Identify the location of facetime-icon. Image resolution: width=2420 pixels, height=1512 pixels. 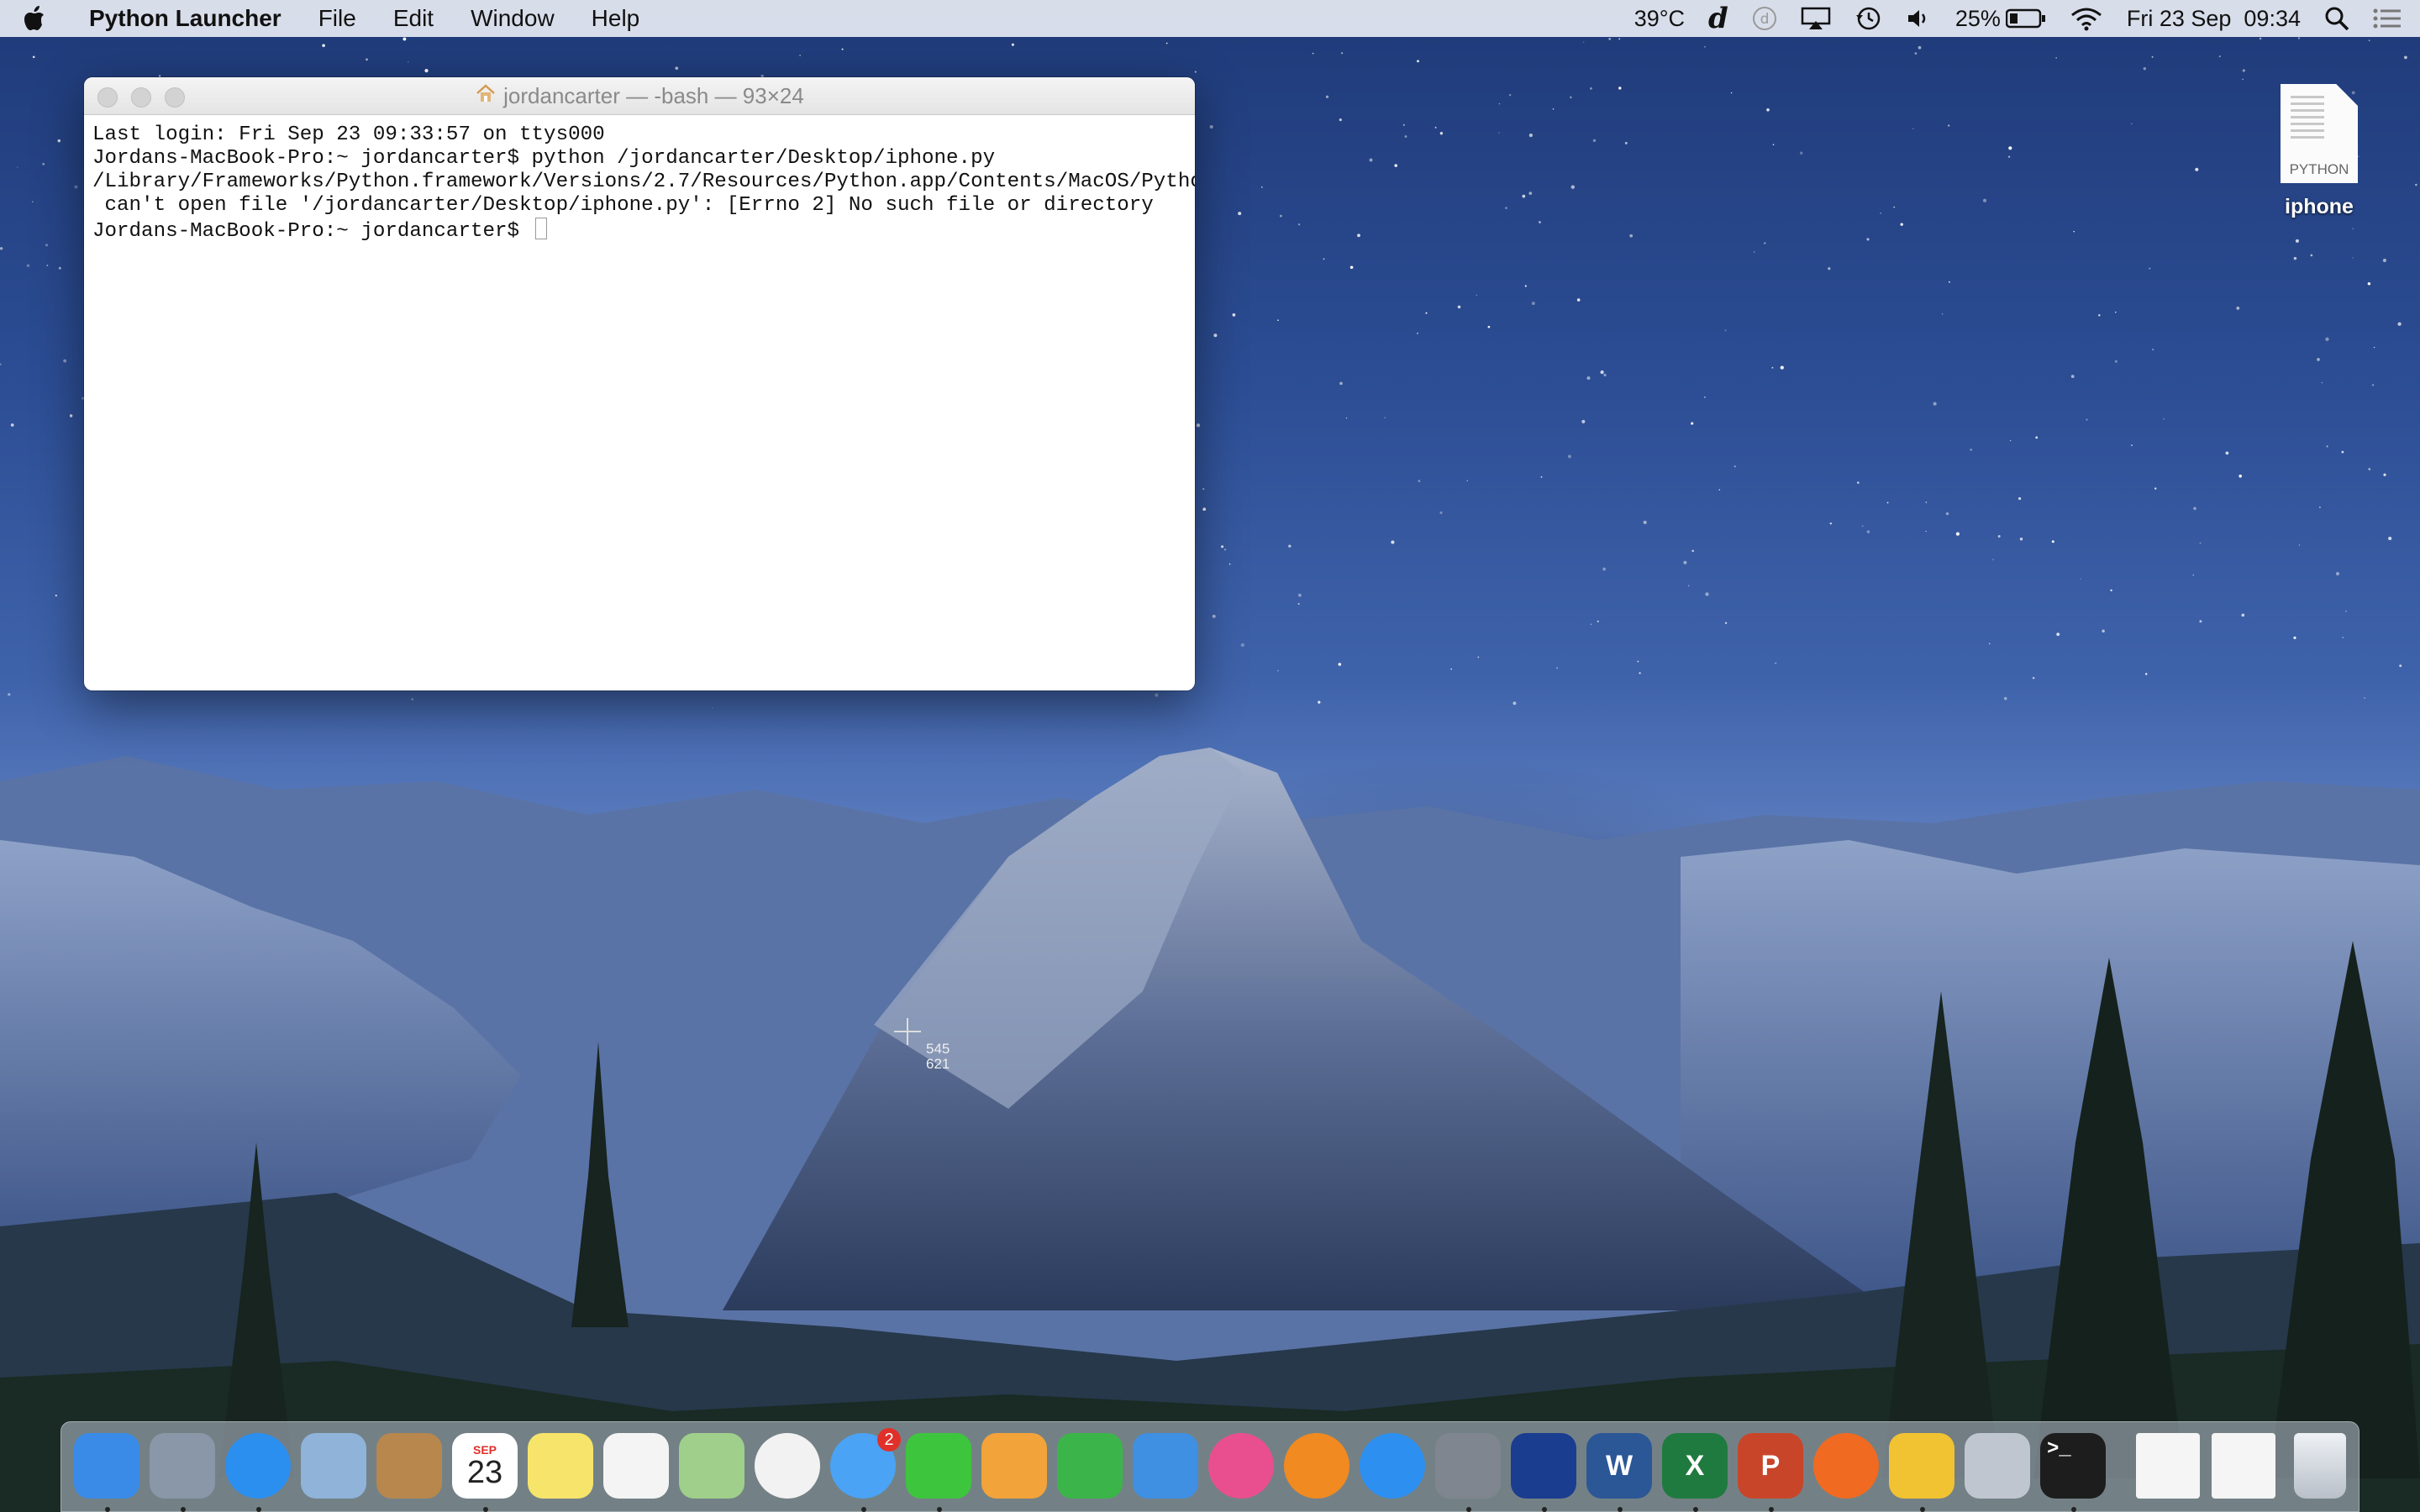
(938, 1466).